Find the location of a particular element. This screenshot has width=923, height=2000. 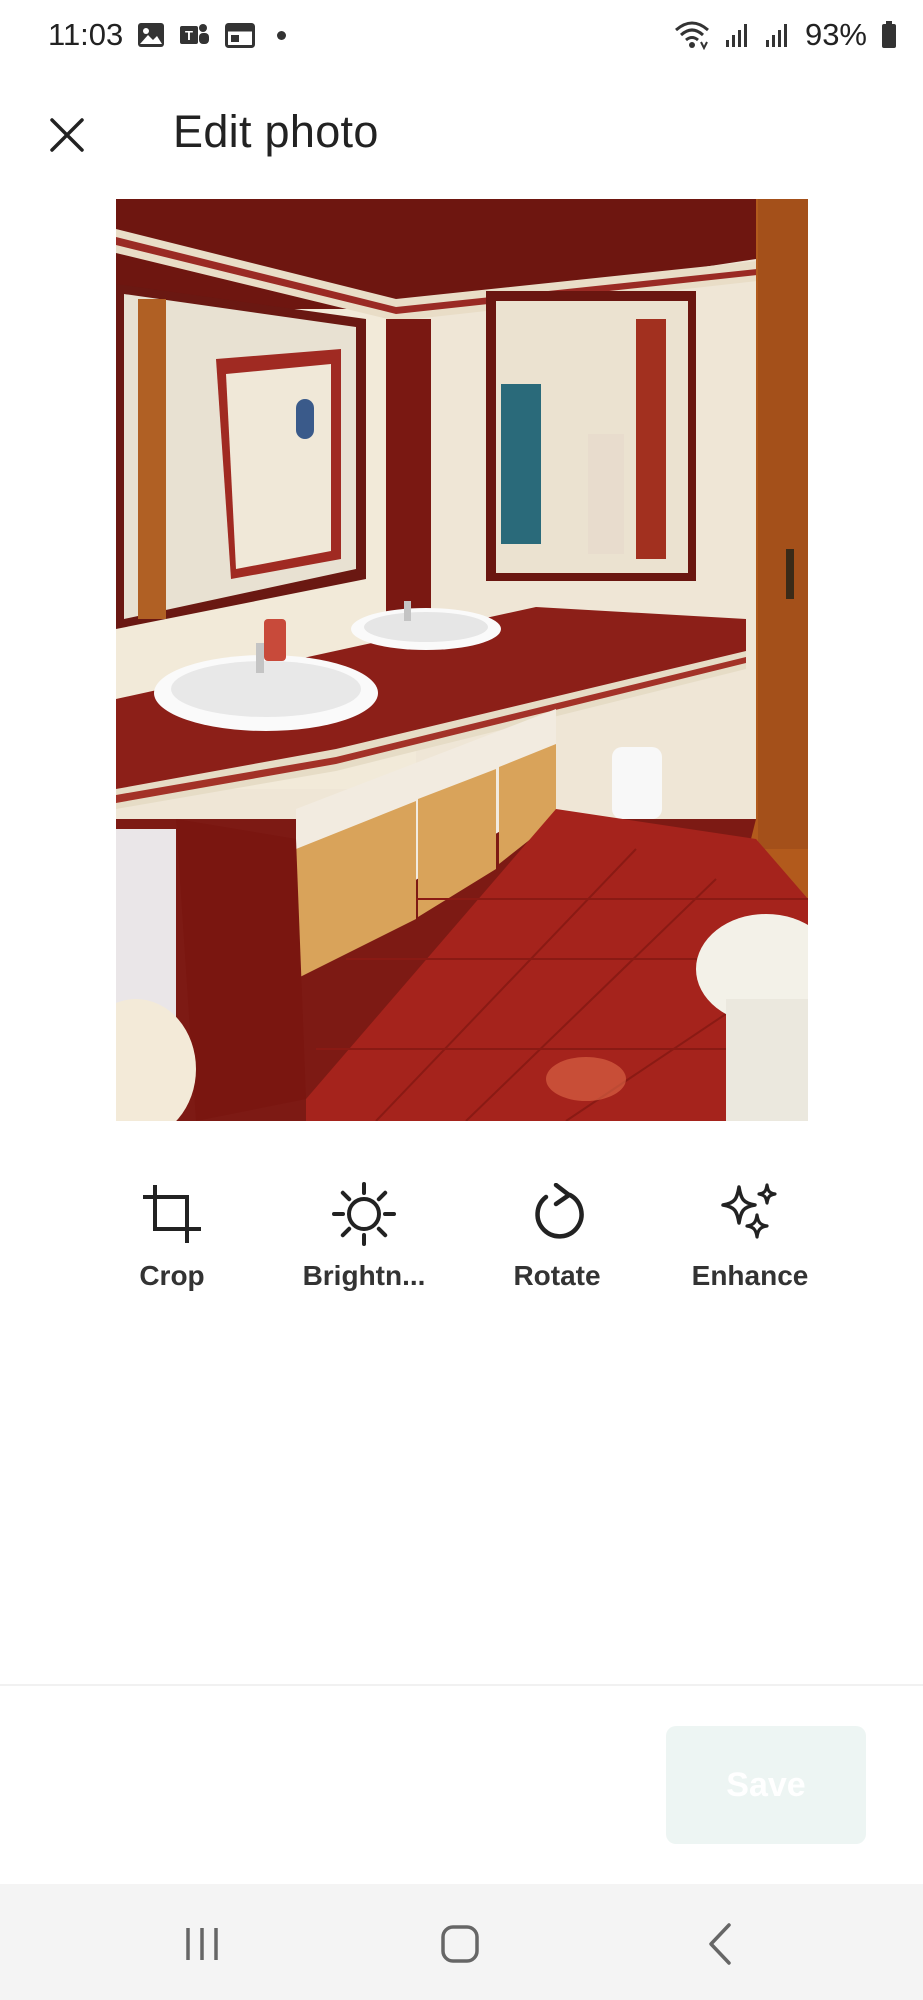

back-button is located at coordinates (720, 1944).